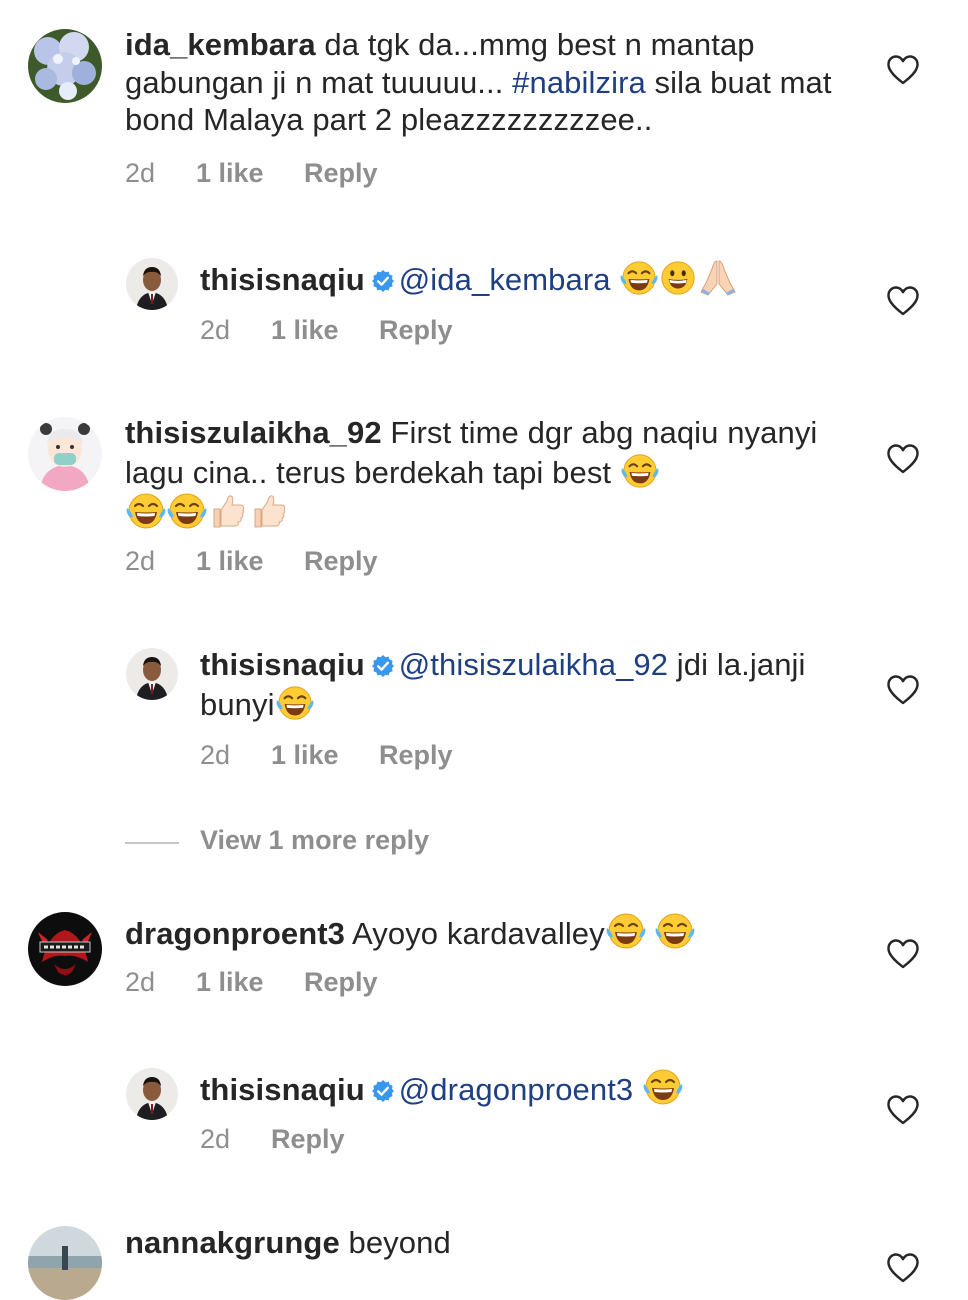 The height and width of the screenshot is (1300, 968). Describe the element at coordinates (718, 277) in the screenshot. I see `folded-hands-emoji-icon` at that location.